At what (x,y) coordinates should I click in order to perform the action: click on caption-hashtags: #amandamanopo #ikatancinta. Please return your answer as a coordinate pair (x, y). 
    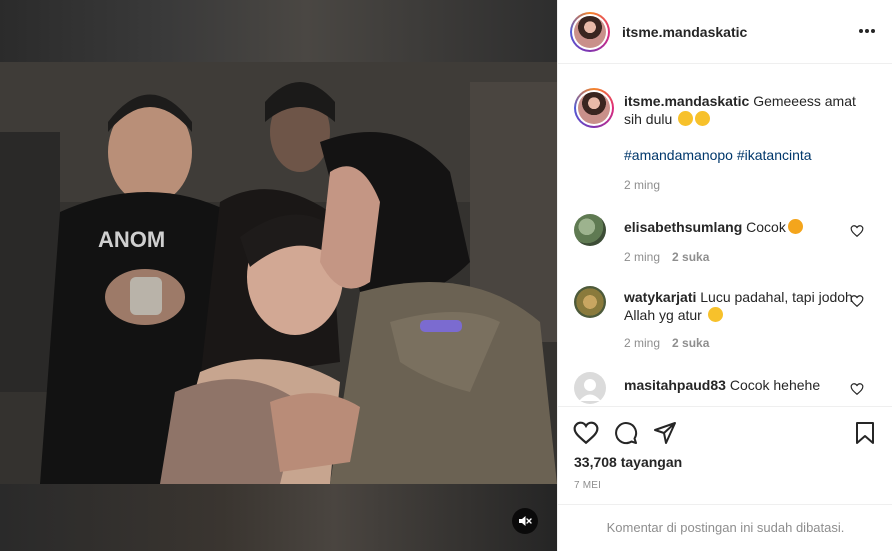
    Looking at the image, I should click on (744, 155).